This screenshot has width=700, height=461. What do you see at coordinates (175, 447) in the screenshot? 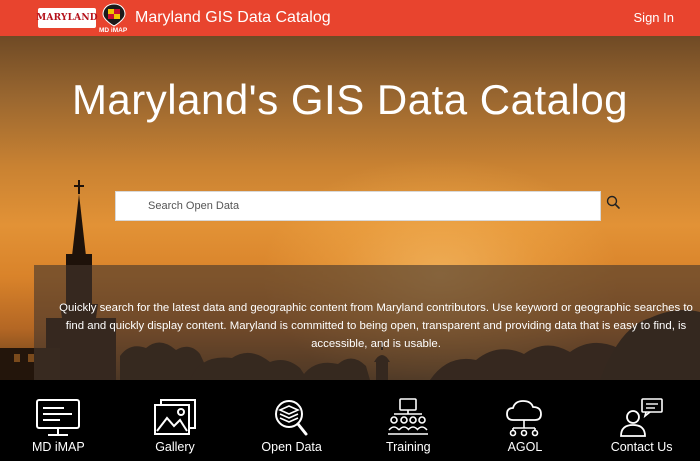
I see `tile-label: Gallery` at bounding box center [175, 447].